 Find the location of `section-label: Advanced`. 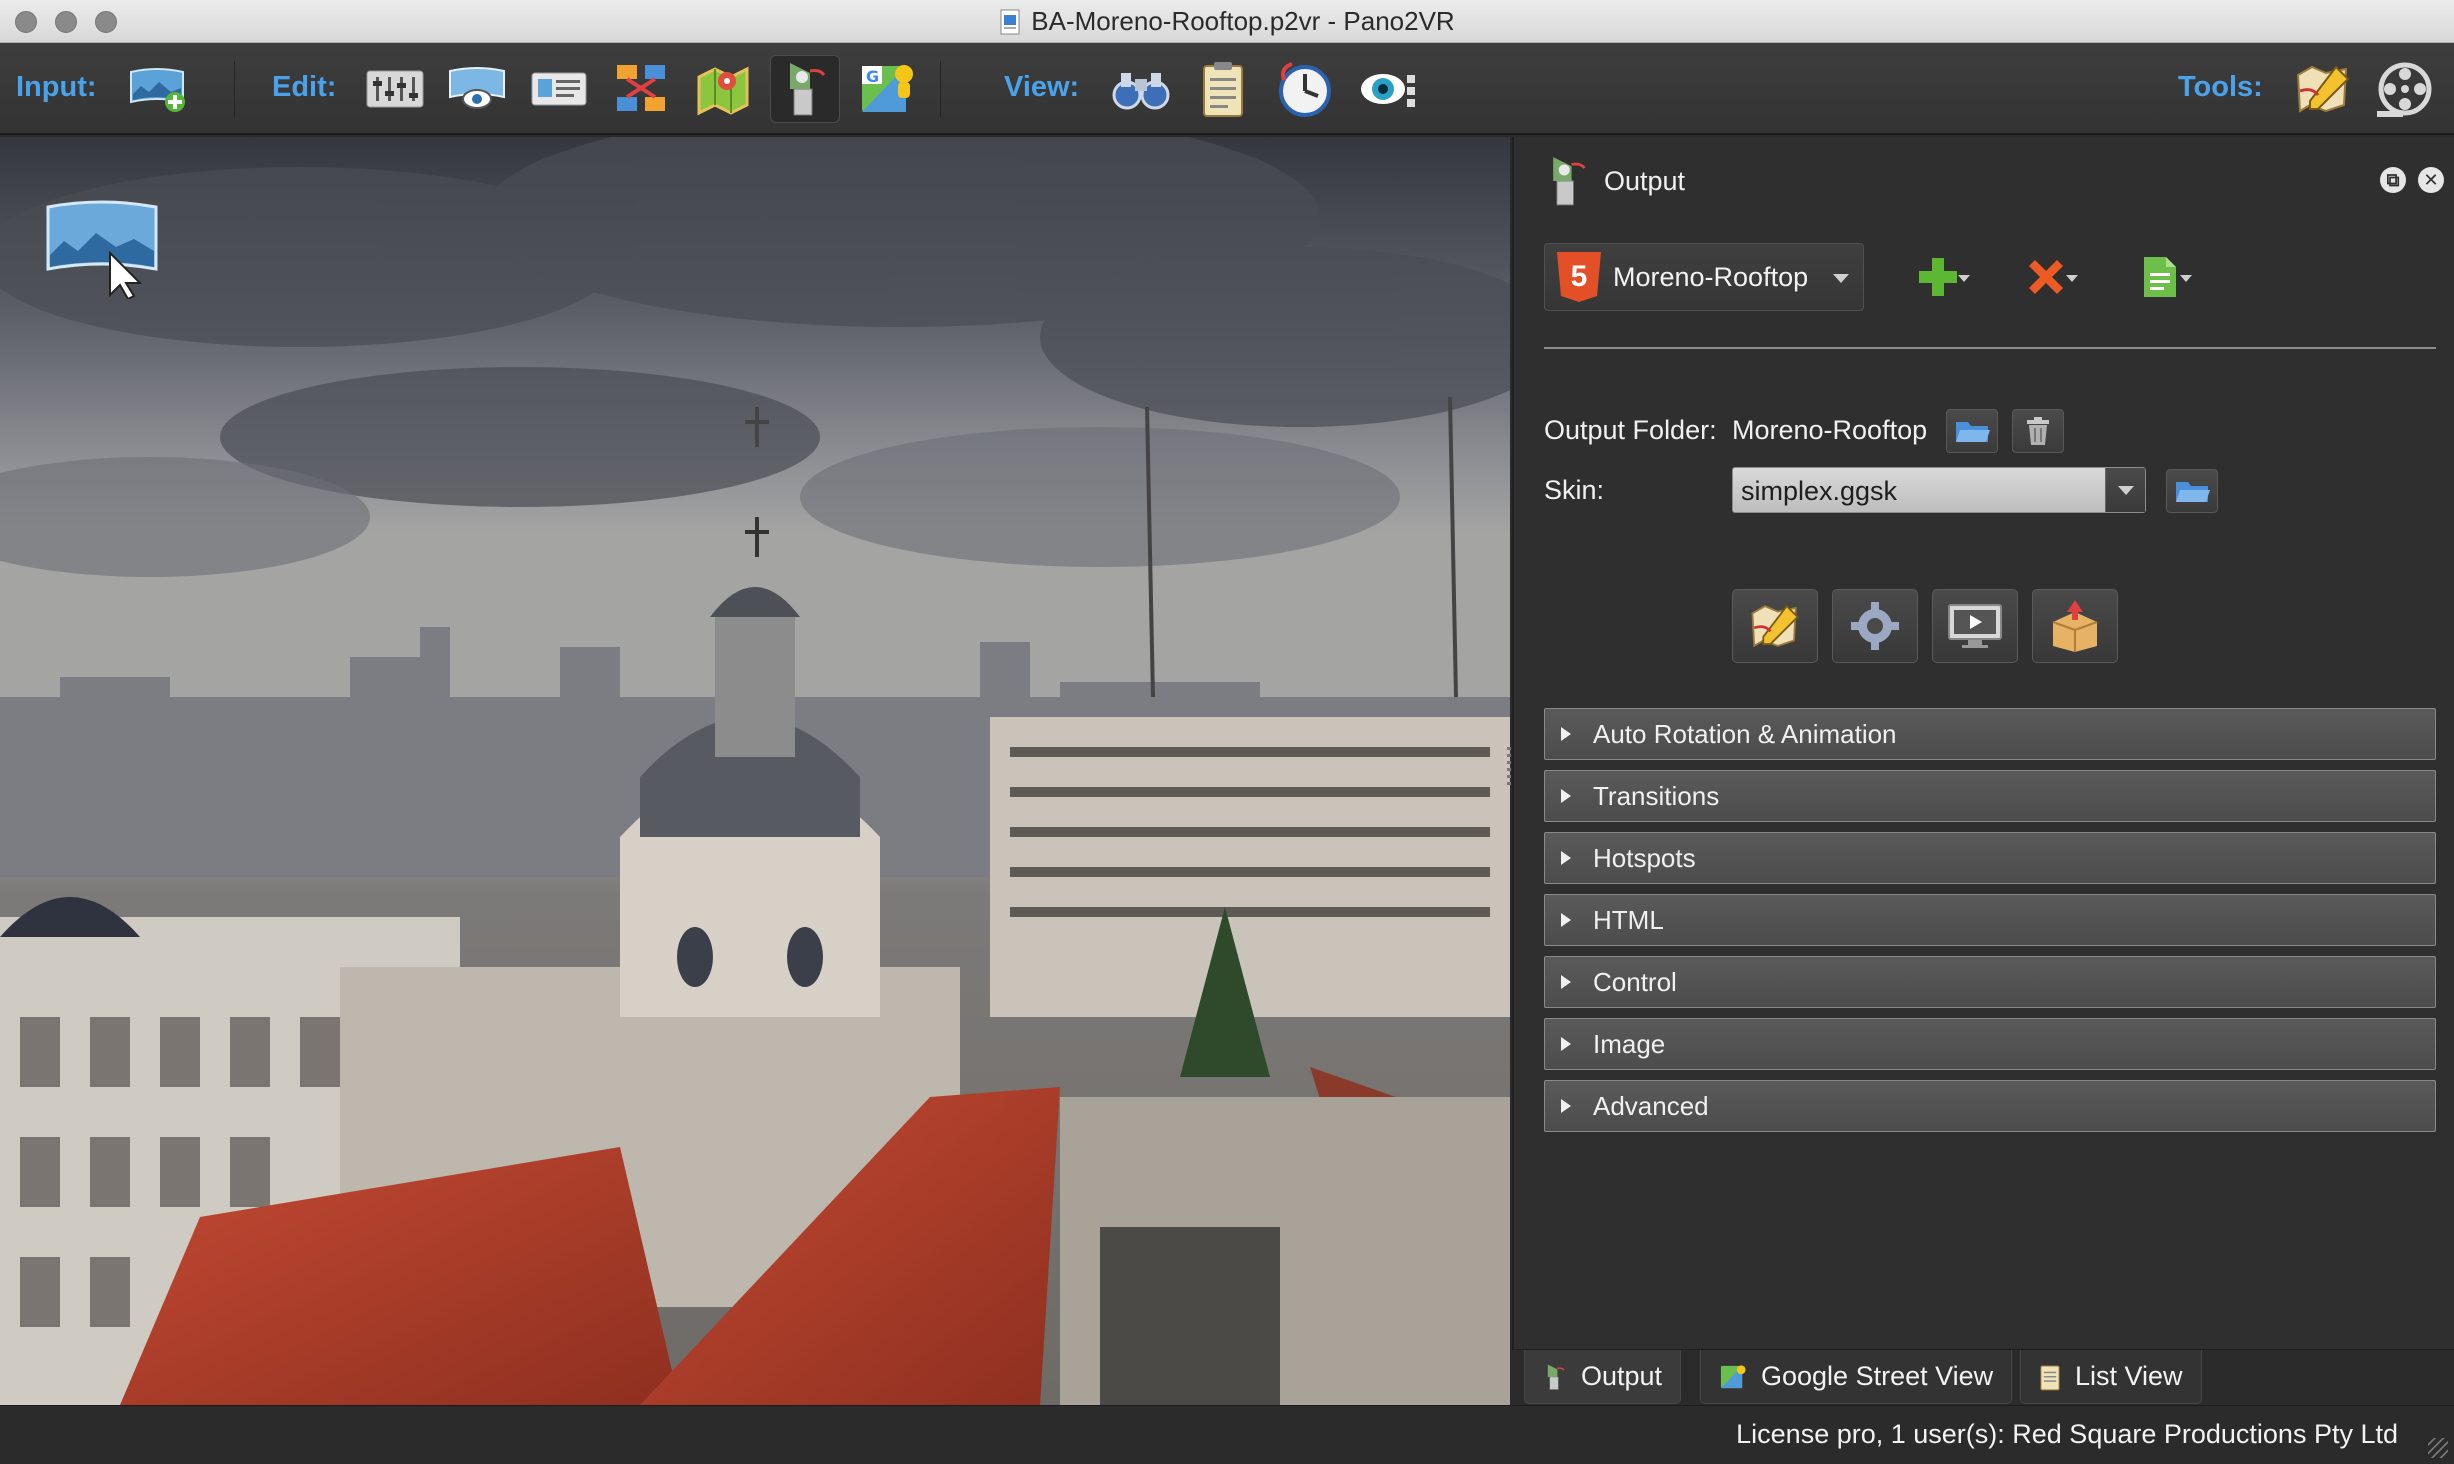

section-label: Advanced is located at coordinates (1651, 1105).